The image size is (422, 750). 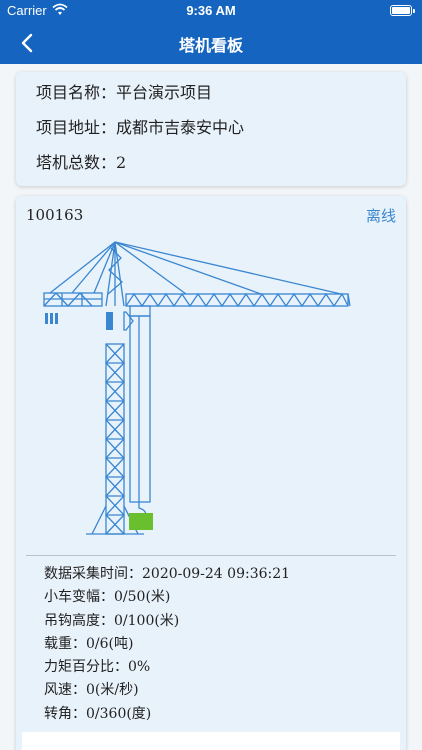 I want to click on data-time-row: 数据采集时间：2020-09-24 09:36:21, so click(x=167, y=574).